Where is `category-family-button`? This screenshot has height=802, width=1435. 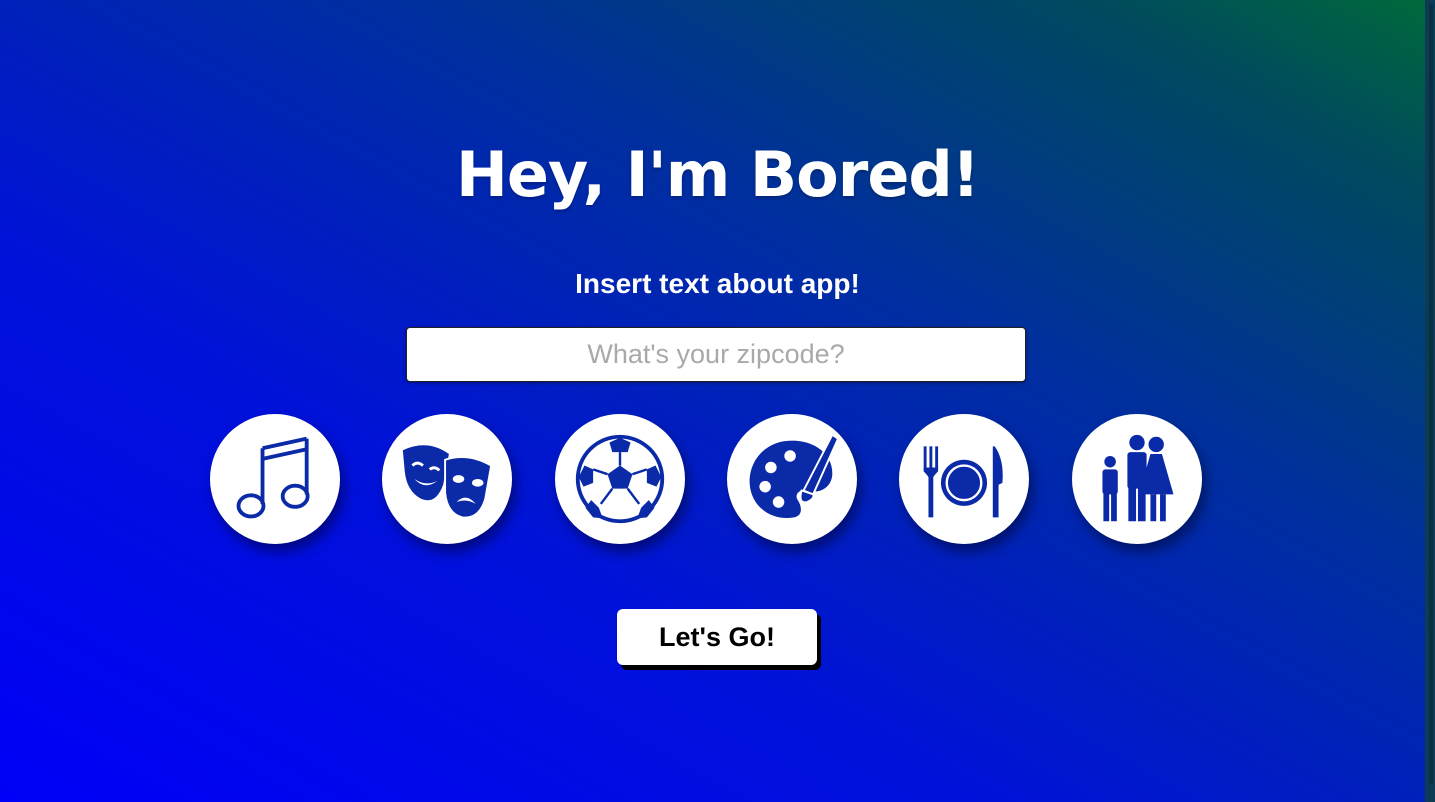 category-family-button is located at coordinates (1137, 479).